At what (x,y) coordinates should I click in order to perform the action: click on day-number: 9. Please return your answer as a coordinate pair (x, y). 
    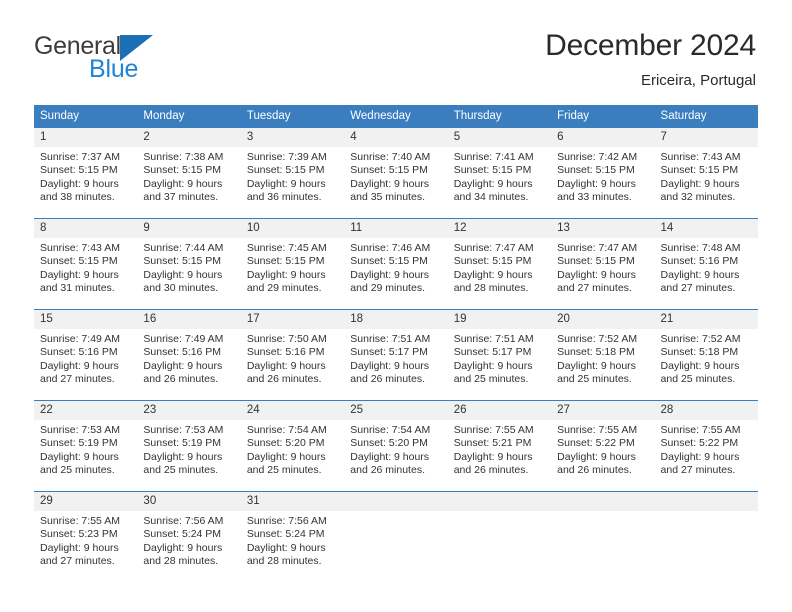
    Looking at the image, I should click on (188, 228).